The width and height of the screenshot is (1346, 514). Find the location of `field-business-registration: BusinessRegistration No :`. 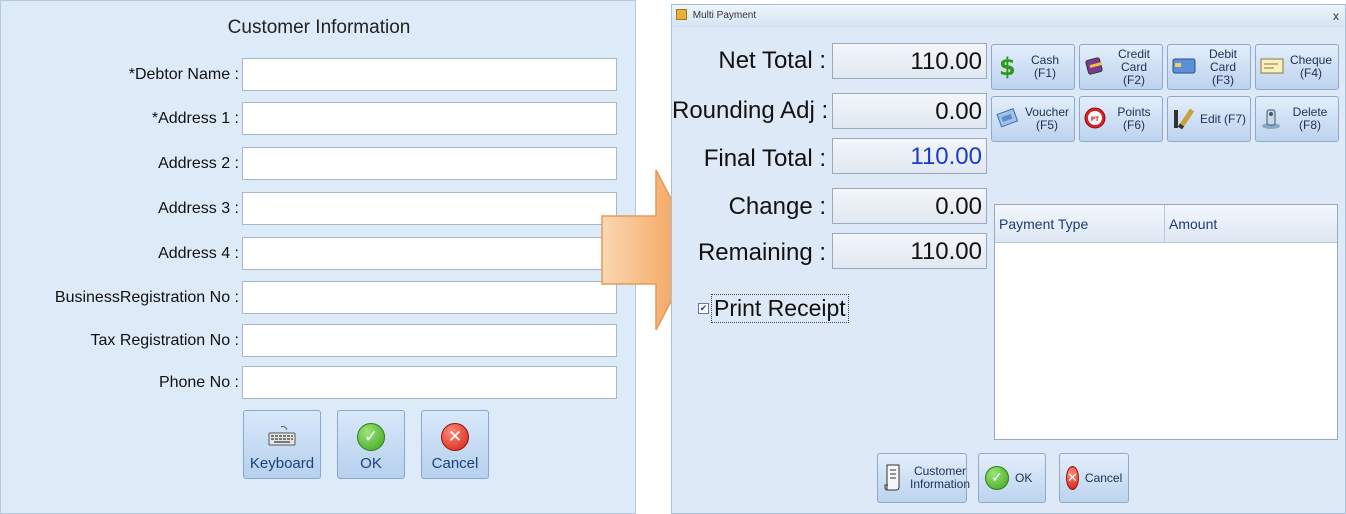

field-business-registration: BusinessRegistration No : is located at coordinates (319, 298).